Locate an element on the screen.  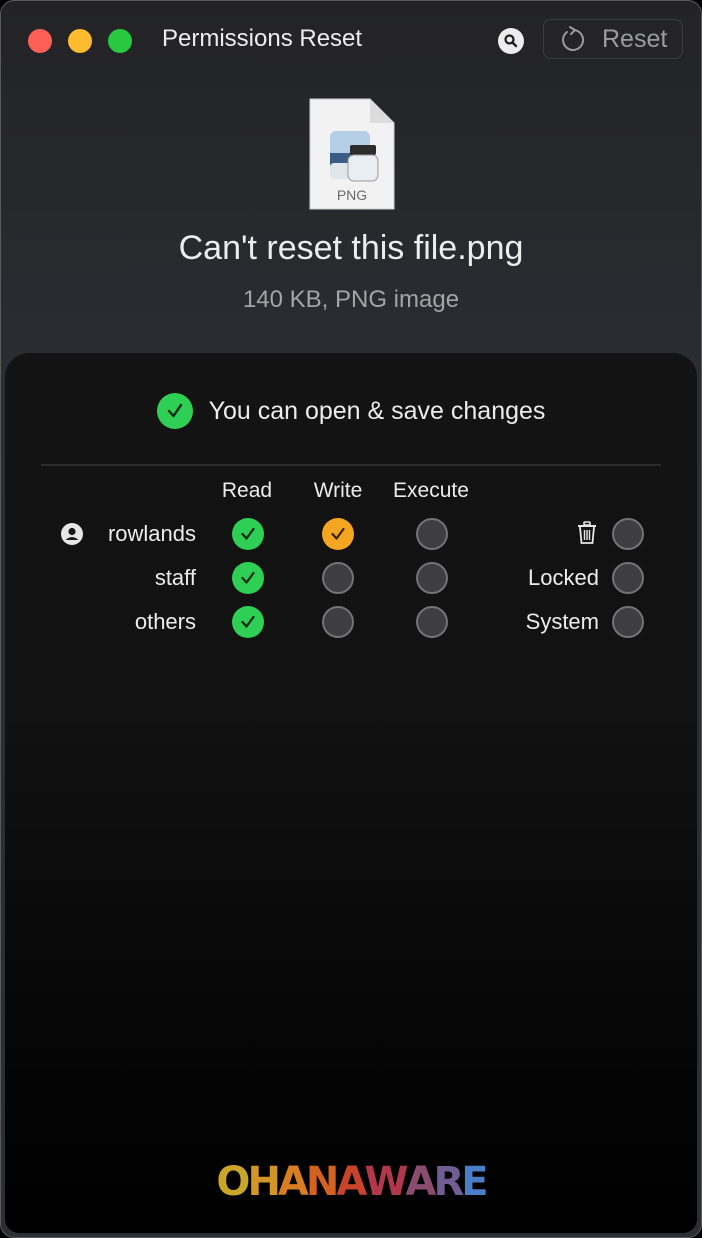
status-message: You can open & save changes is located at coordinates (351, 411).